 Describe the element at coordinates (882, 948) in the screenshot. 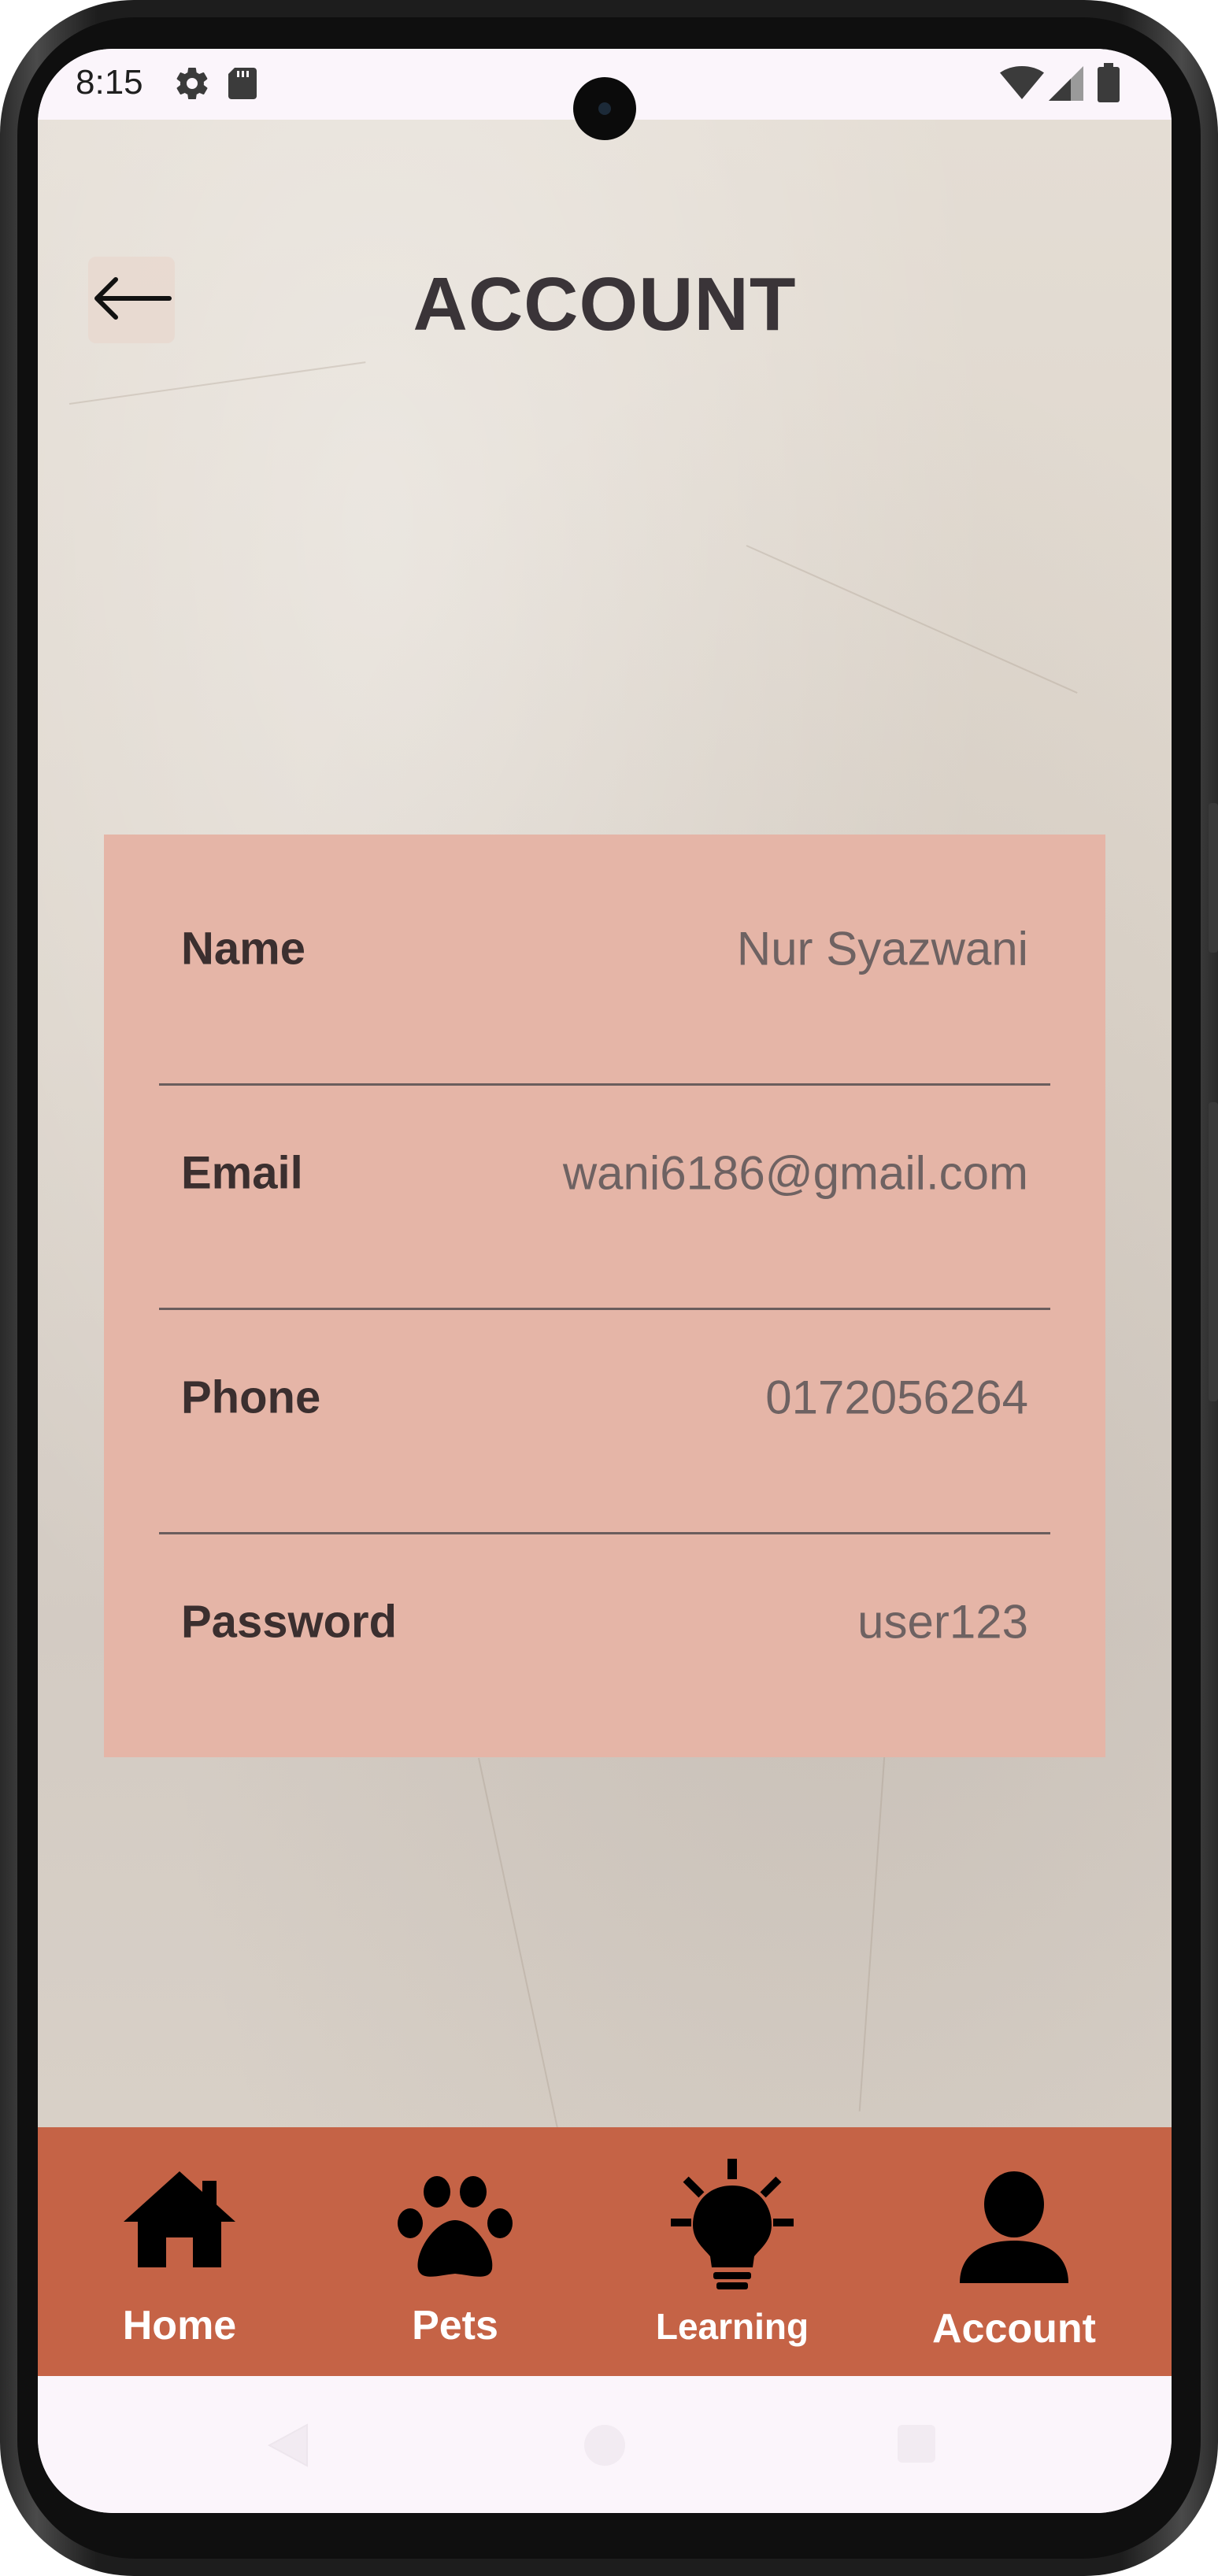

I see `name-value: Nur Syazwani` at that location.